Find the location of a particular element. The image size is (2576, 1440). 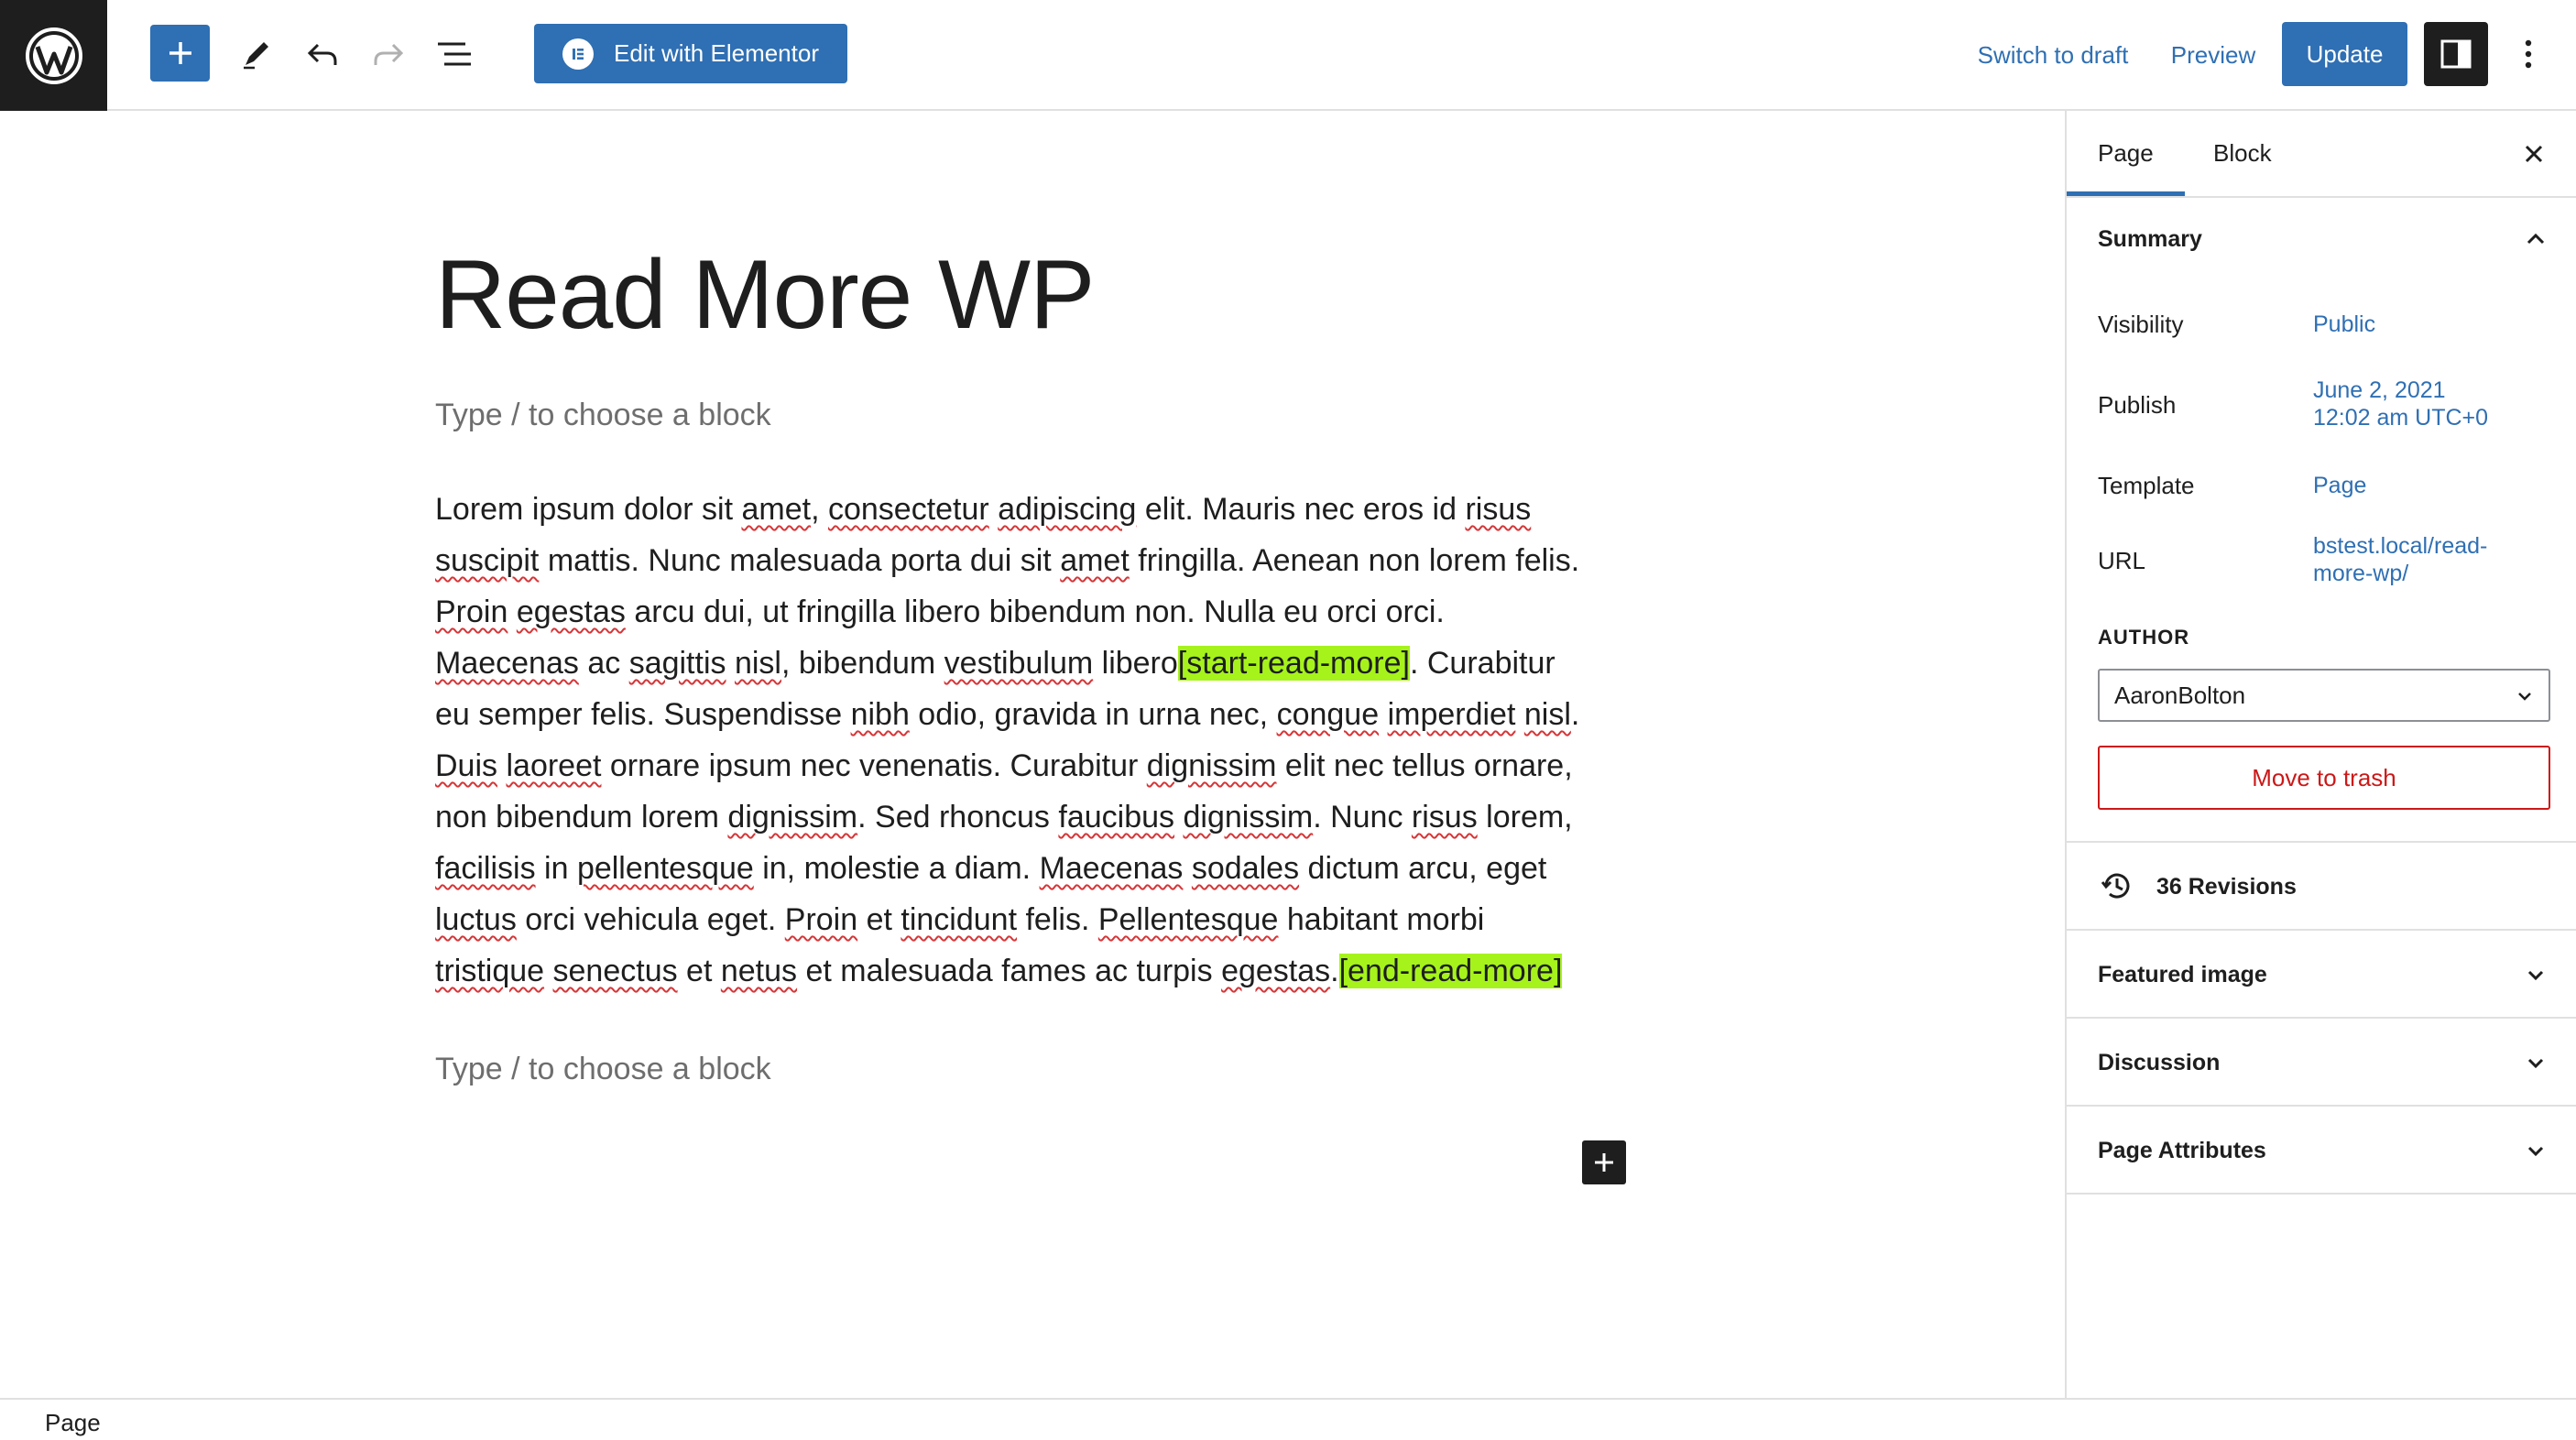

publish-time: 12:02 am UTC+0 is located at coordinates (2401, 418).